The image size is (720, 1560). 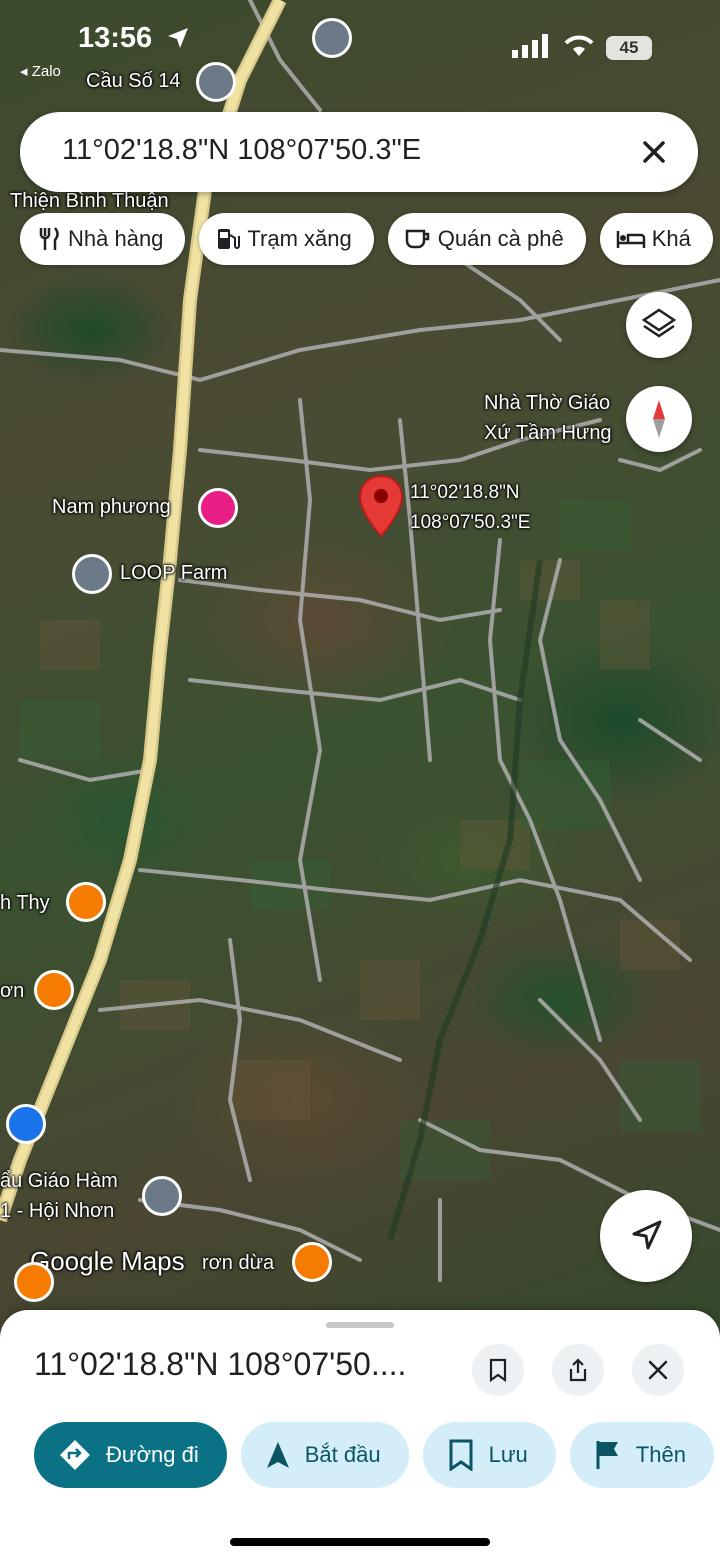 What do you see at coordinates (530, 46) in the screenshot?
I see `cellular-signal-icon` at bounding box center [530, 46].